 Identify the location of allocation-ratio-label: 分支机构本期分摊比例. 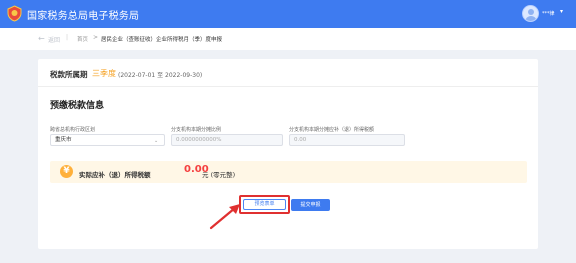
(196, 130).